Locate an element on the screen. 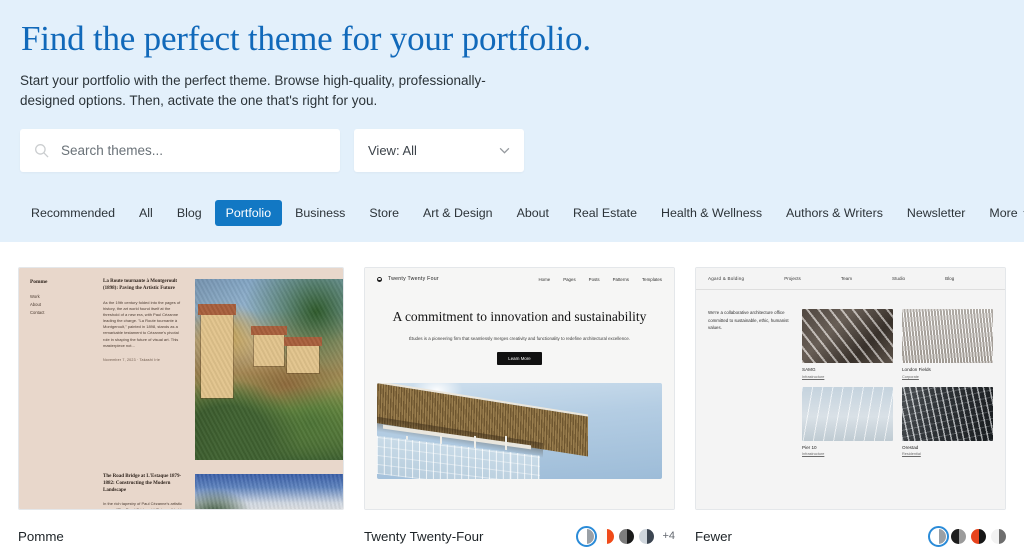 This screenshot has height=554, width=1024. tab-all: All is located at coordinates (146, 213).